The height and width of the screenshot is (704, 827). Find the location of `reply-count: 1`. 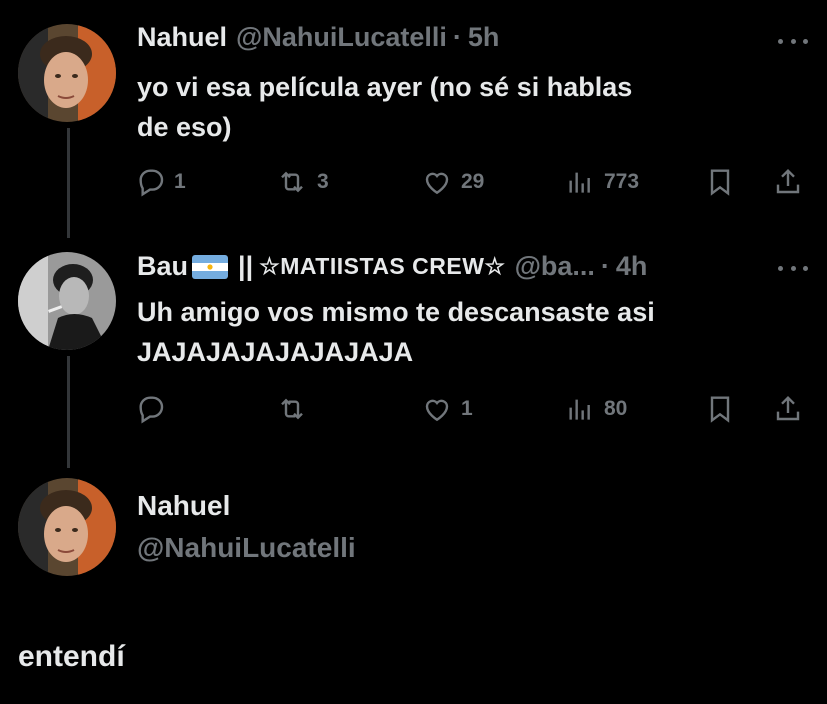

reply-count: 1 is located at coordinates (180, 181).